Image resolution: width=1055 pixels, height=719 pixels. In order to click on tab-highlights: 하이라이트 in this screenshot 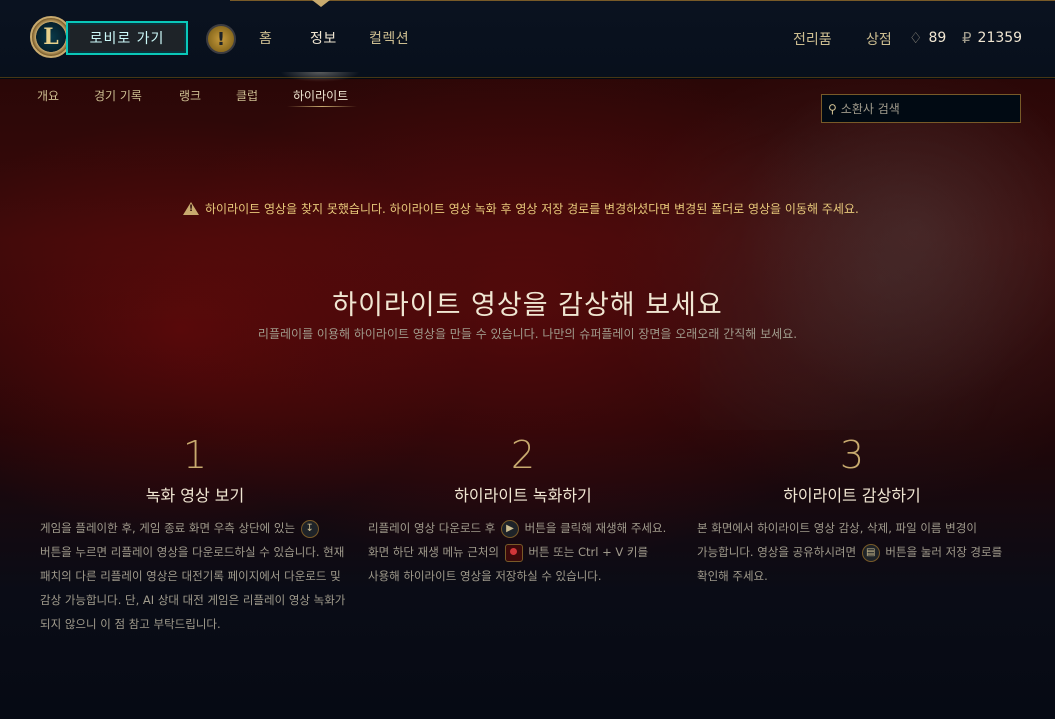, I will do `click(320, 95)`.